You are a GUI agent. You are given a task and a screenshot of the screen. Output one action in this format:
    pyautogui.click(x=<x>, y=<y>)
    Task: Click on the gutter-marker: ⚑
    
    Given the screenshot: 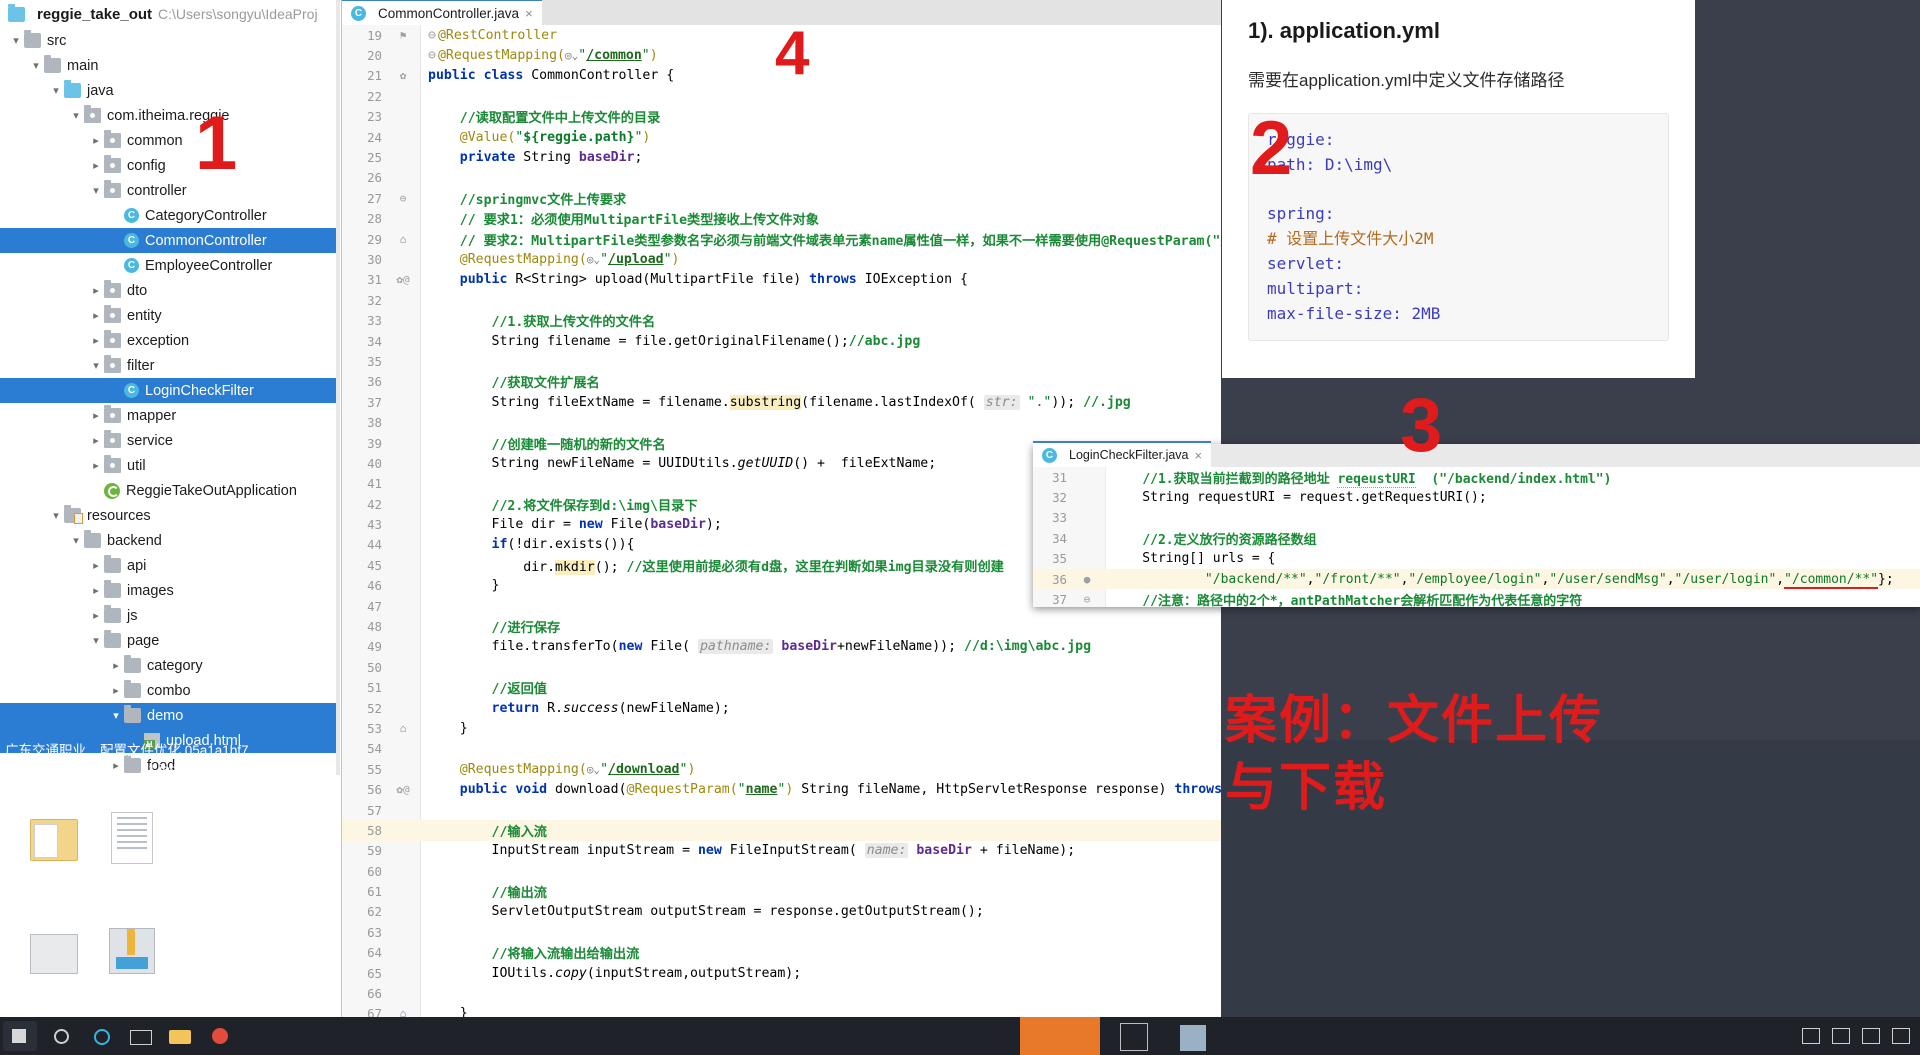 What is the action you would take?
    pyautogui.click(x=403, y=35)
    